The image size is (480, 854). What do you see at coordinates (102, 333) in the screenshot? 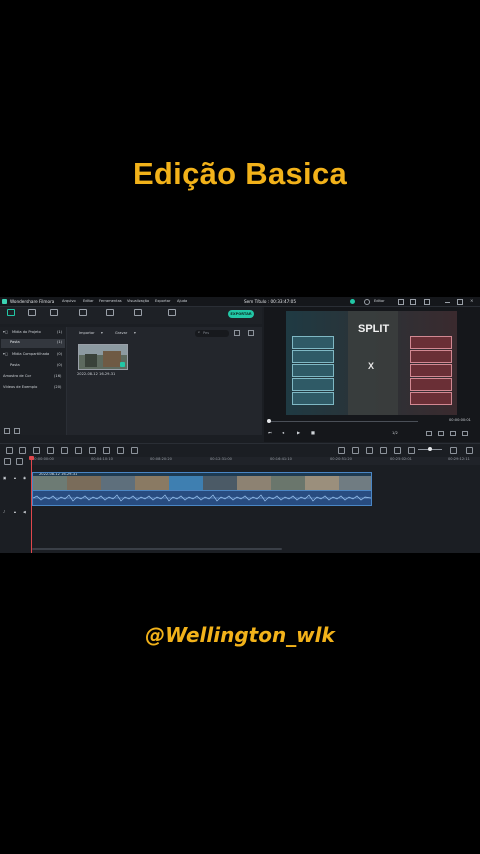
I see `import-dropdown-icon: ▾` at bounding box center [102, 333].